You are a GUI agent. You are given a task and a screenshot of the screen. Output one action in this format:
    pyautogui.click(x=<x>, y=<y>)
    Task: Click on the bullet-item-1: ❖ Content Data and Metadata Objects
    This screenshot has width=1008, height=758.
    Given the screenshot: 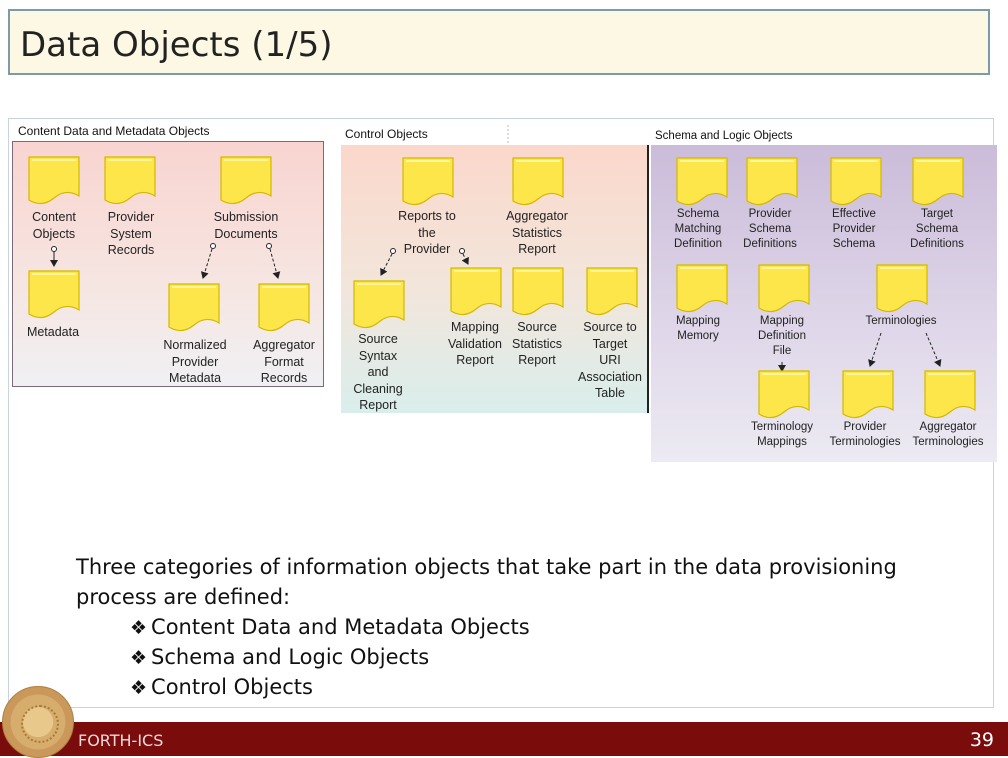 What is the action you would take?
    pyautogui.click(x=330, y=627)
    